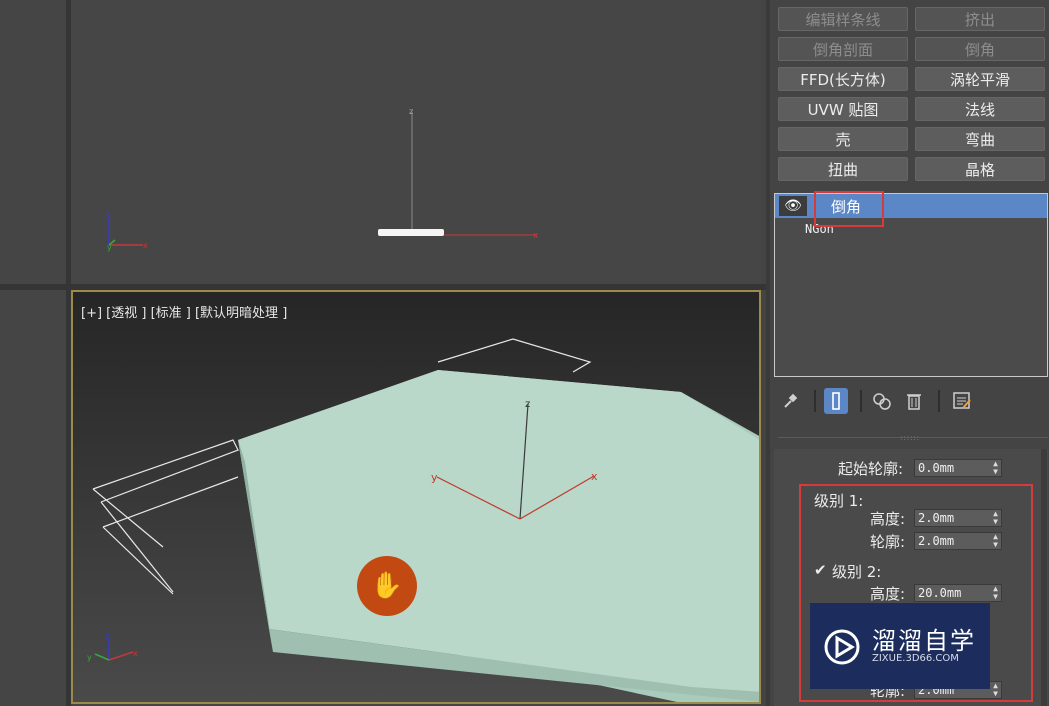 This screenshot has width=1049, height=706. I want to click on eye-icon: 👁, so click(793, 206).